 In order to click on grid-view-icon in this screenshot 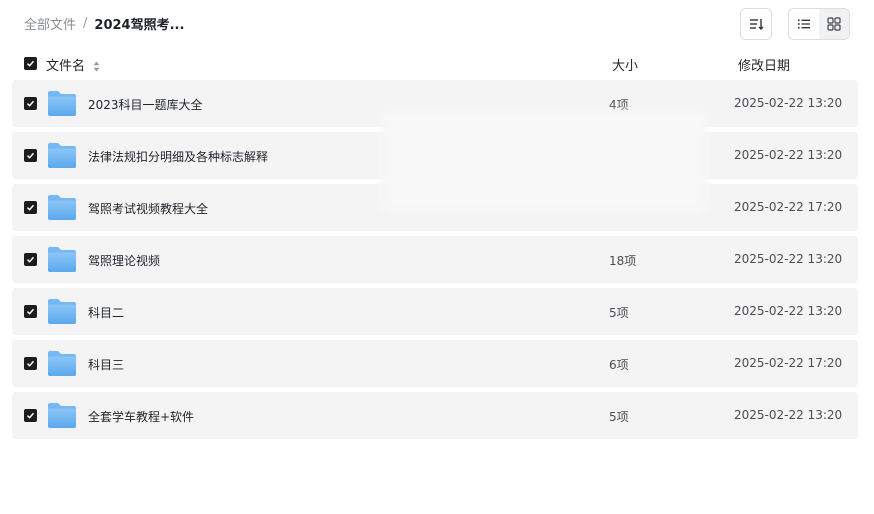, I will do `click(834, 24)`.